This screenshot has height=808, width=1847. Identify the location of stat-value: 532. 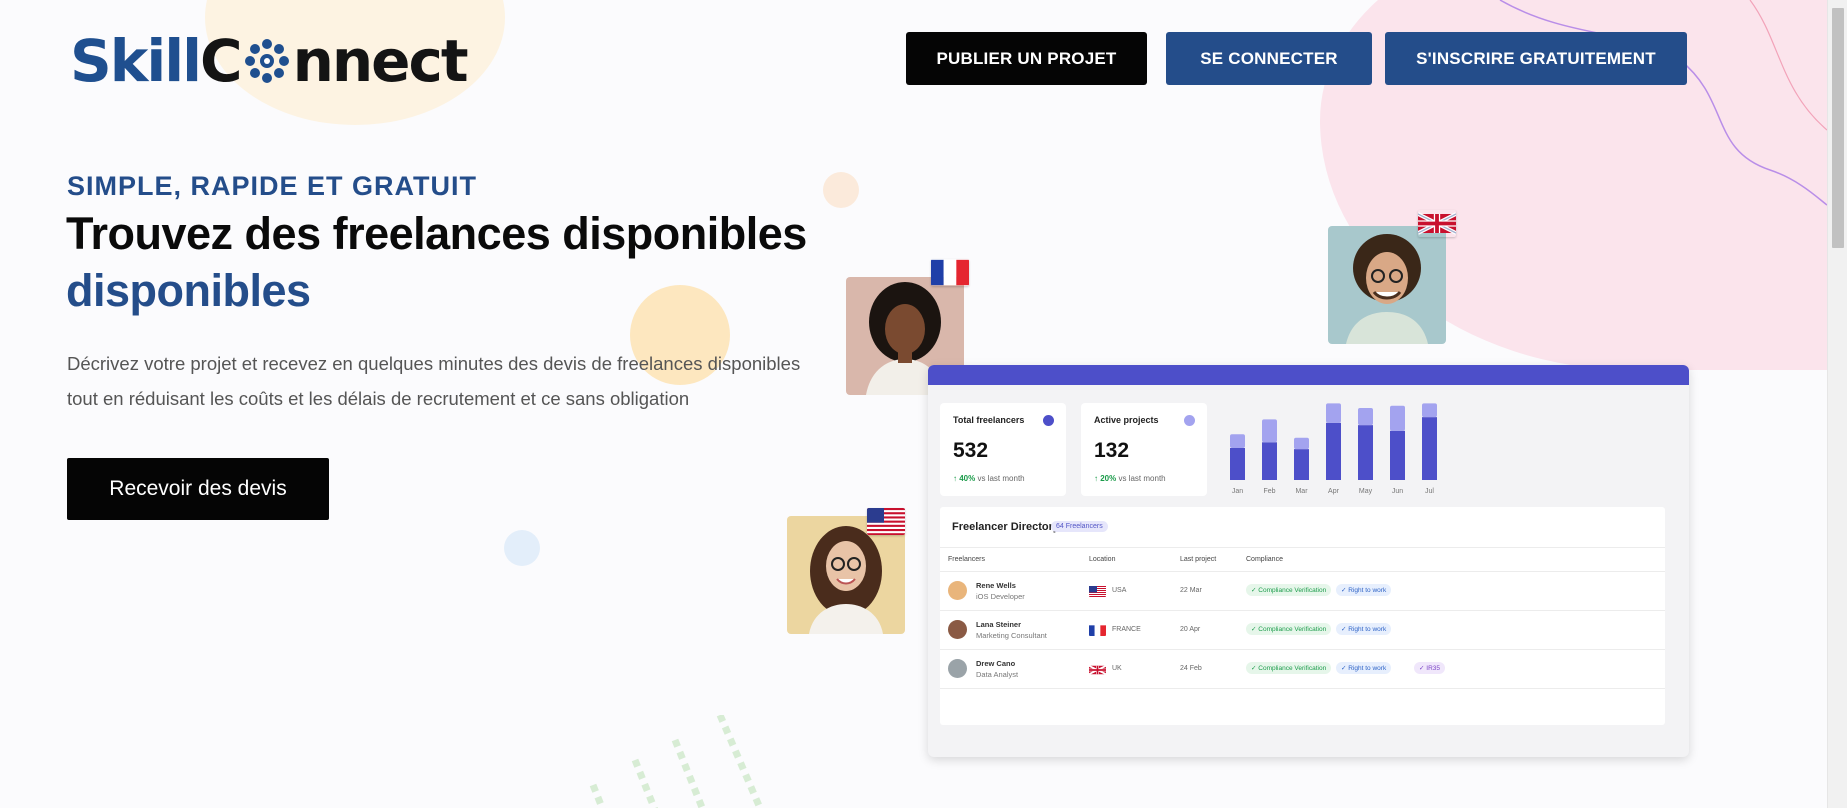
(971, 450).